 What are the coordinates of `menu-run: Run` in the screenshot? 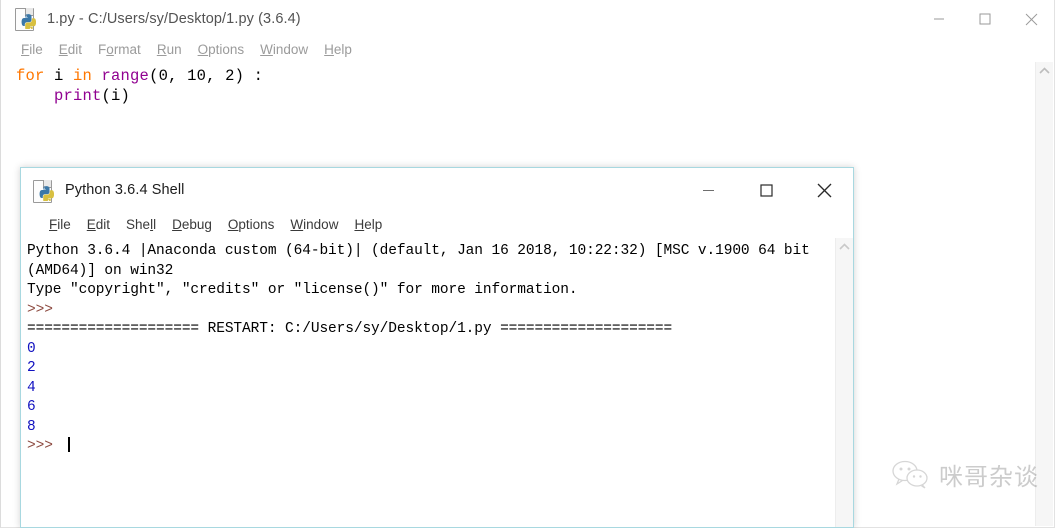 It's located at (169, 50).